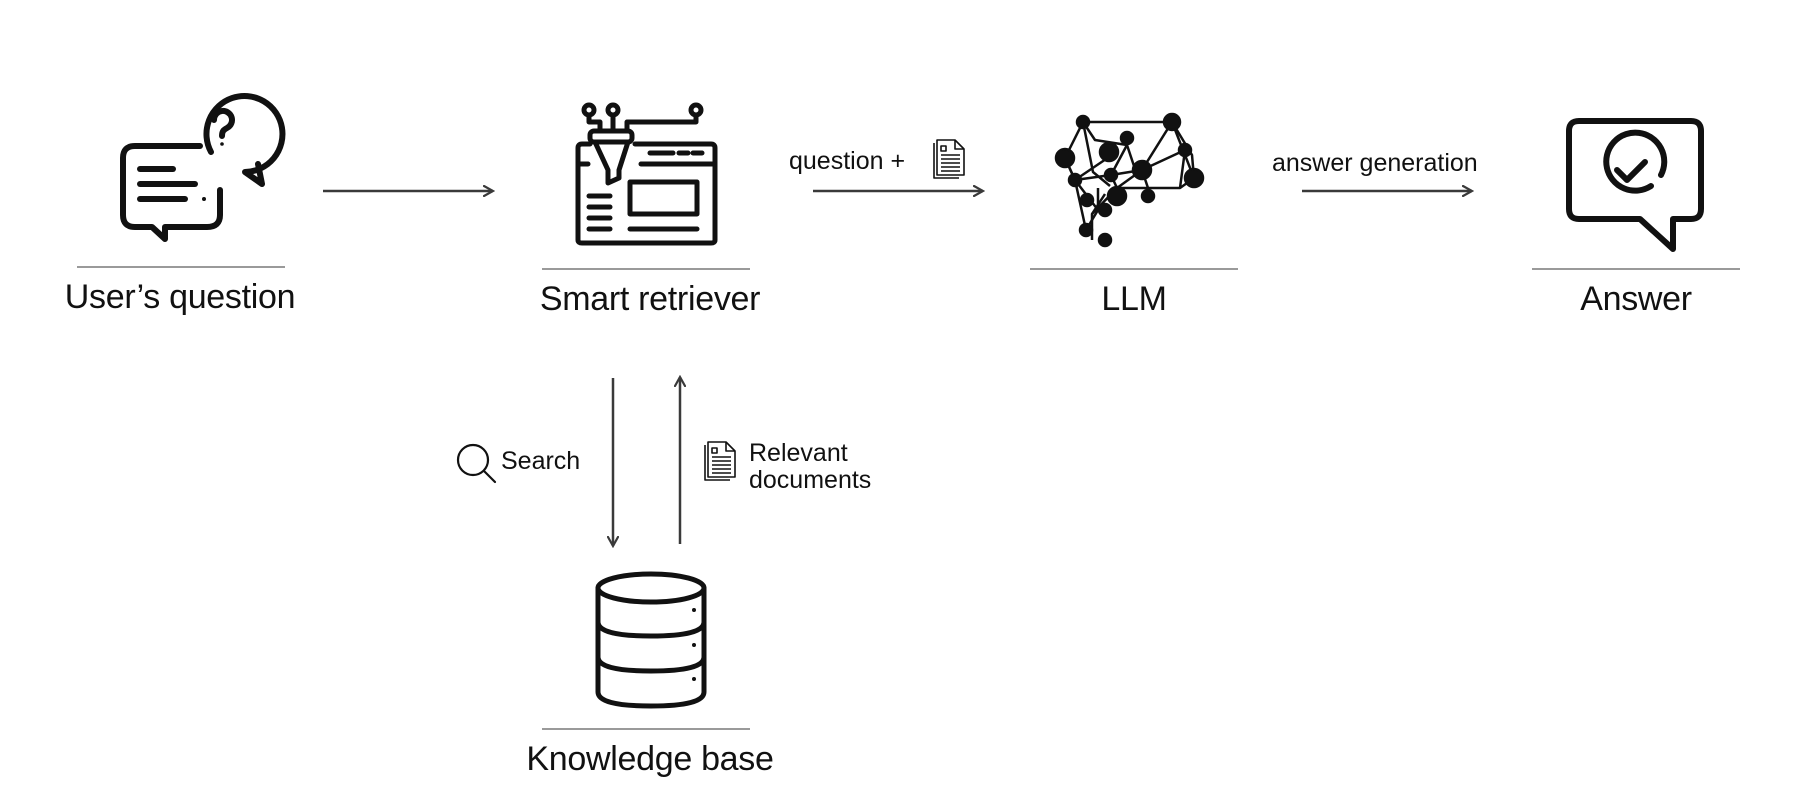  I want to click on search-icon, so click(476, 463).